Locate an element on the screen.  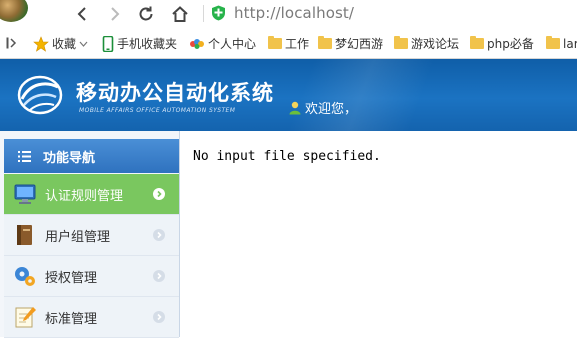
sidebar-toggle-icon is located at coordinates (12, 43).